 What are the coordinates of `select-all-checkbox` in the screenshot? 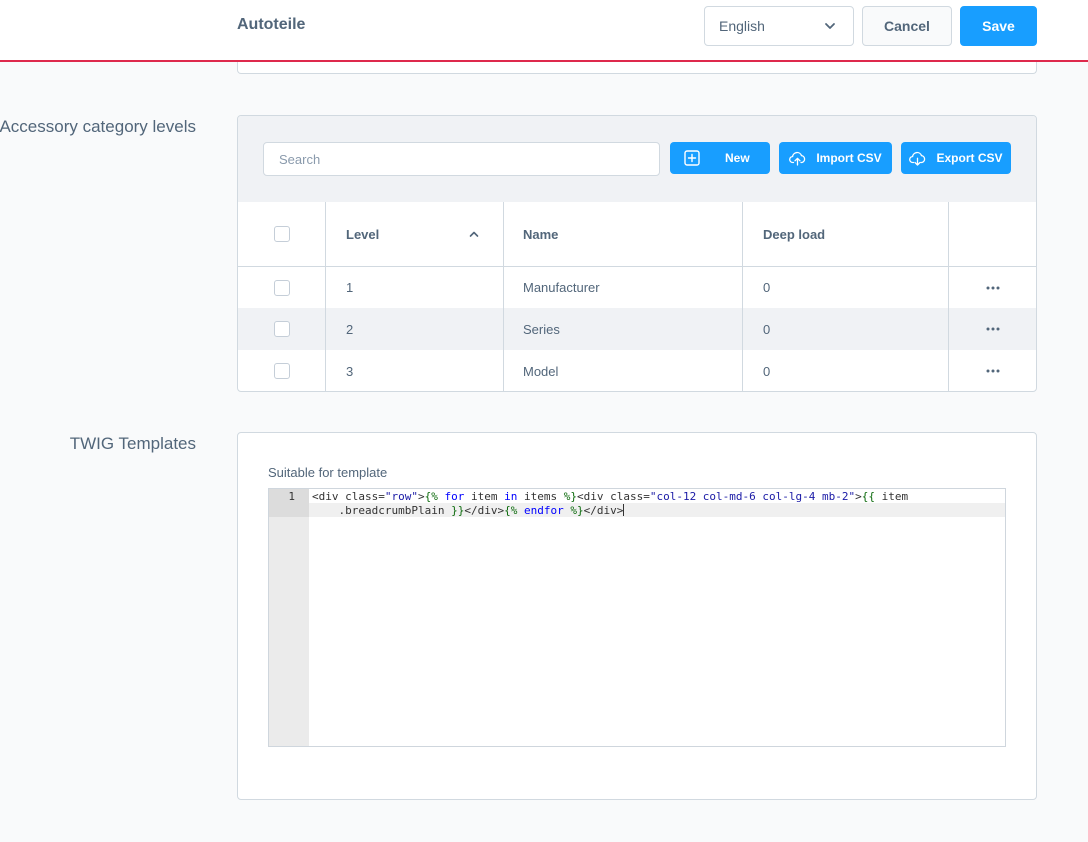 It's located at (281, 234).